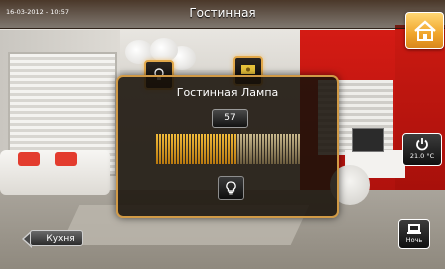  I want to click on climate-power-button: 21.0 °C, so click(422, 149).